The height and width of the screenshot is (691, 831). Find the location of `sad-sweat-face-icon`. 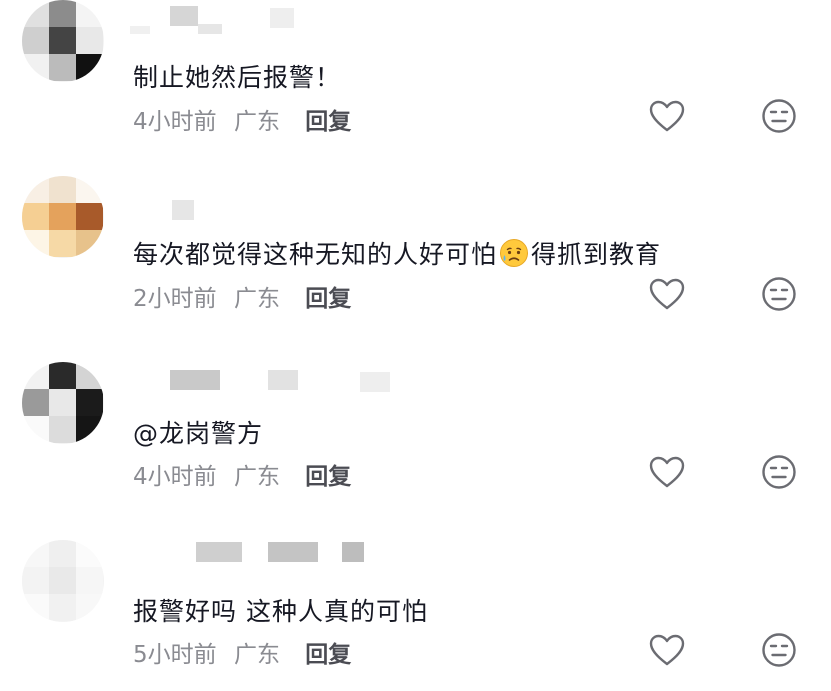

sad-sweat-face-icon is located at coordinates (514, 253).